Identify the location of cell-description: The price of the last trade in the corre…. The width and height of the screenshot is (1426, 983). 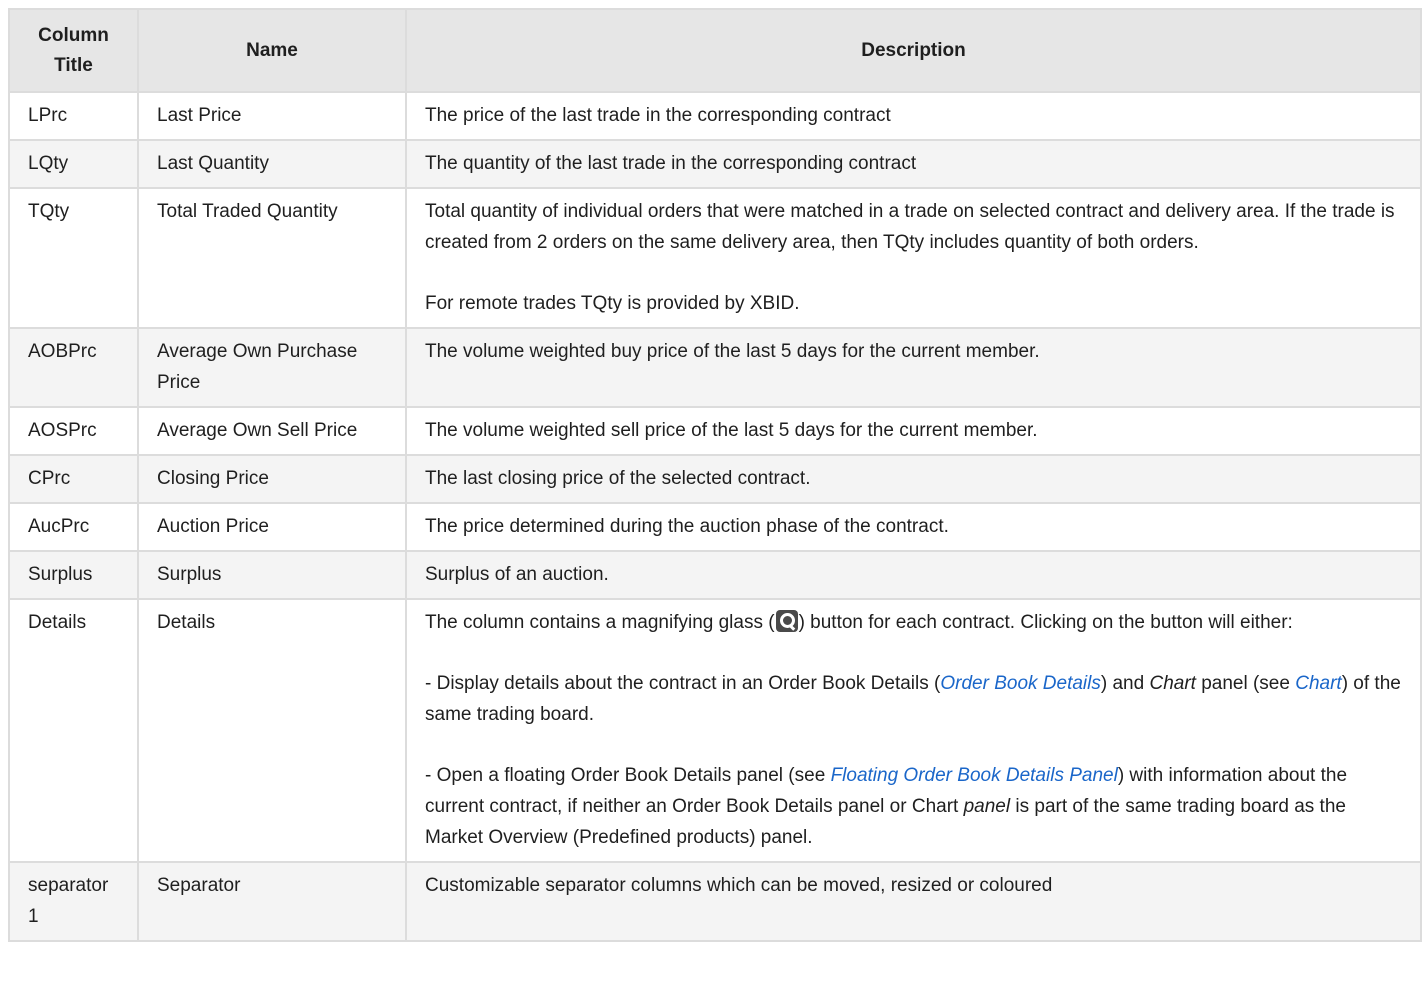
(913, 116).